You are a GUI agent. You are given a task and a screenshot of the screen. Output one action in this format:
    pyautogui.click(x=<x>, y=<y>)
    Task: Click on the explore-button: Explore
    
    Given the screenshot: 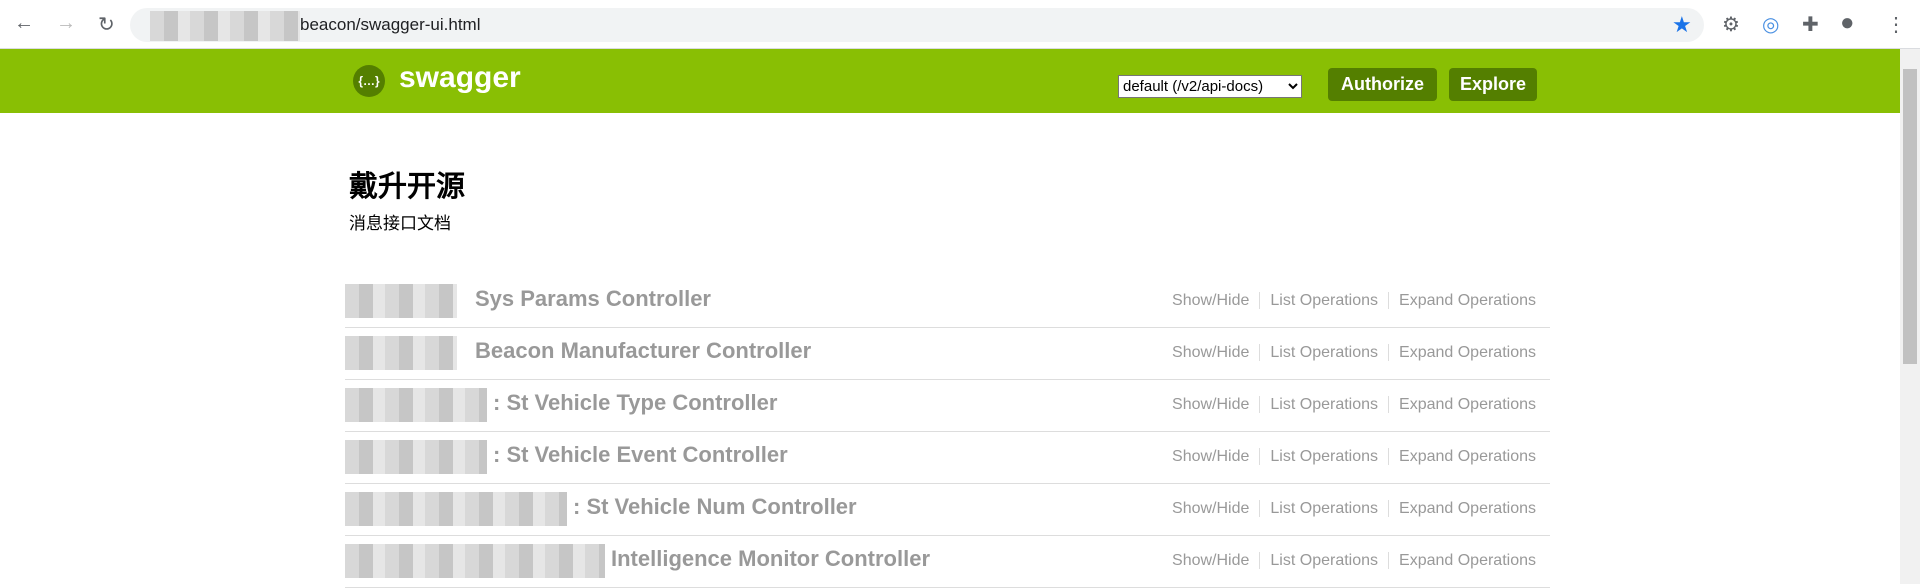 What is the action you would take?
    pyautogui.click(x=1493, y=84)
    